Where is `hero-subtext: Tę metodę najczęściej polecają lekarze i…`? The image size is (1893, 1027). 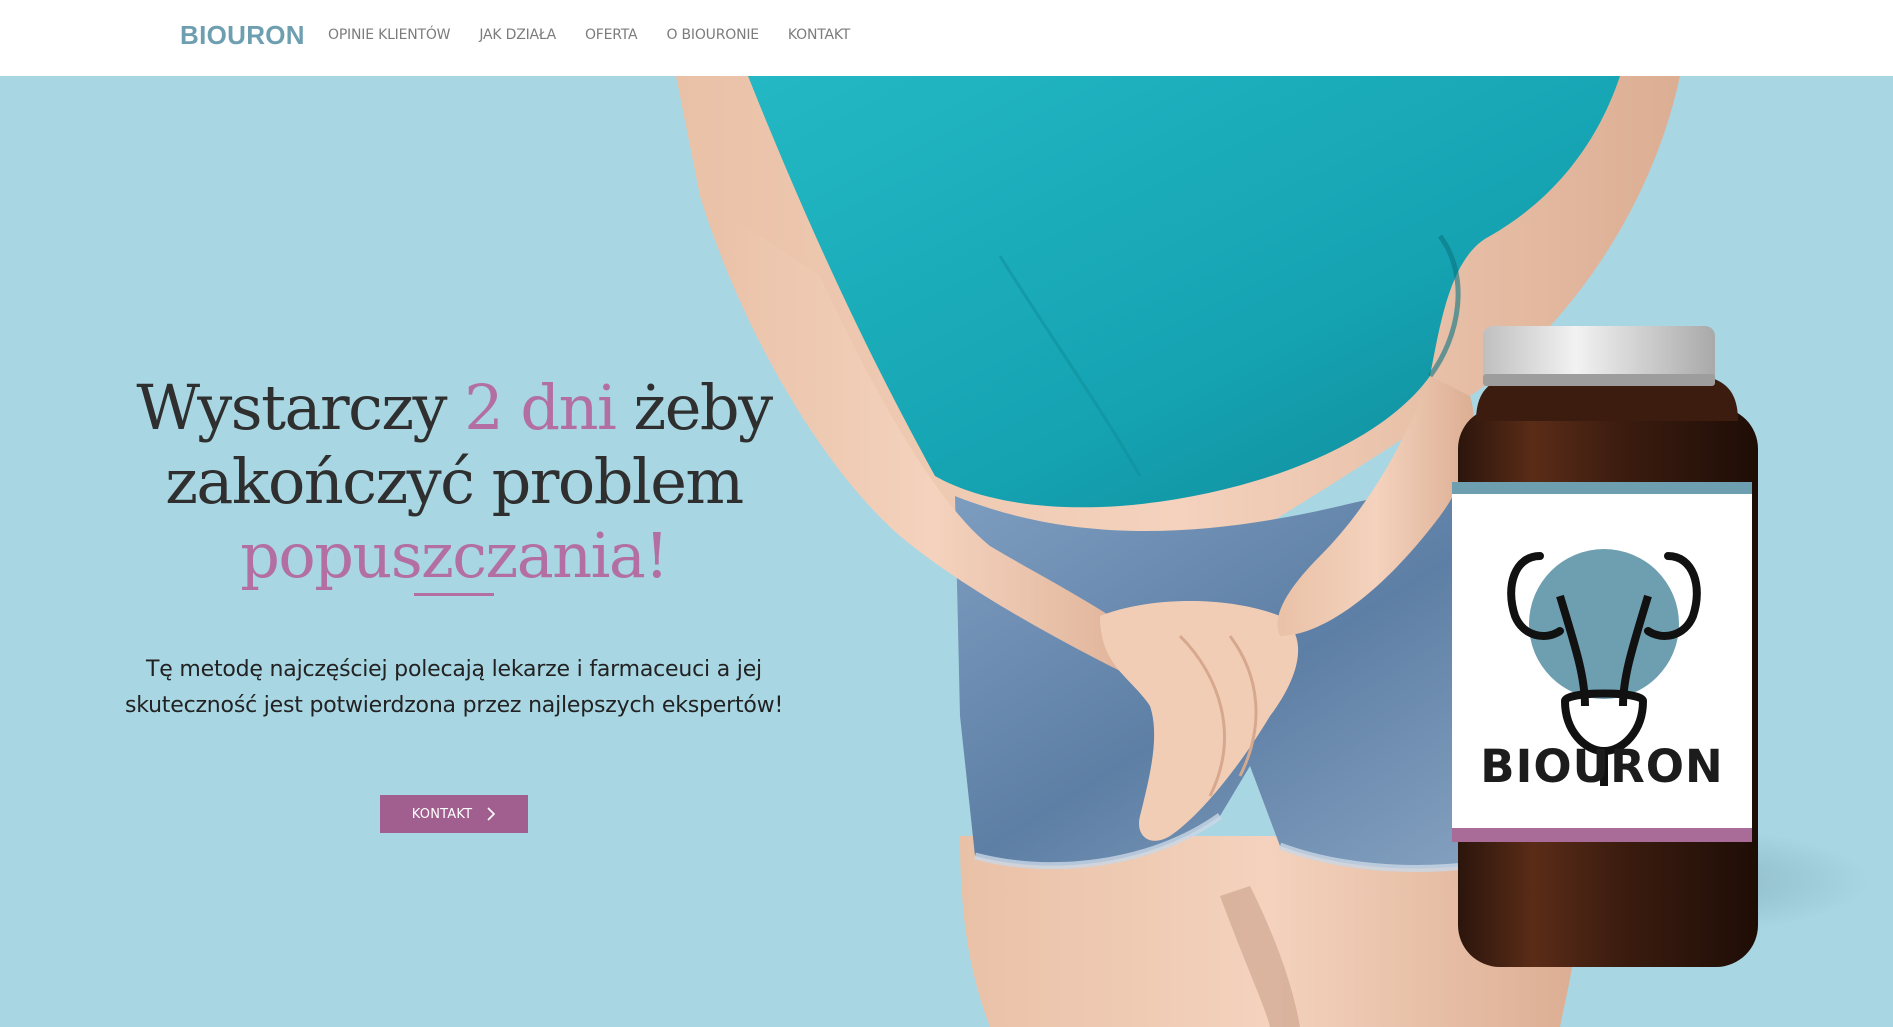 hero-subtext: Tę metodę najczęściej polecają lekarze i… is located at coordinates (454, 687).